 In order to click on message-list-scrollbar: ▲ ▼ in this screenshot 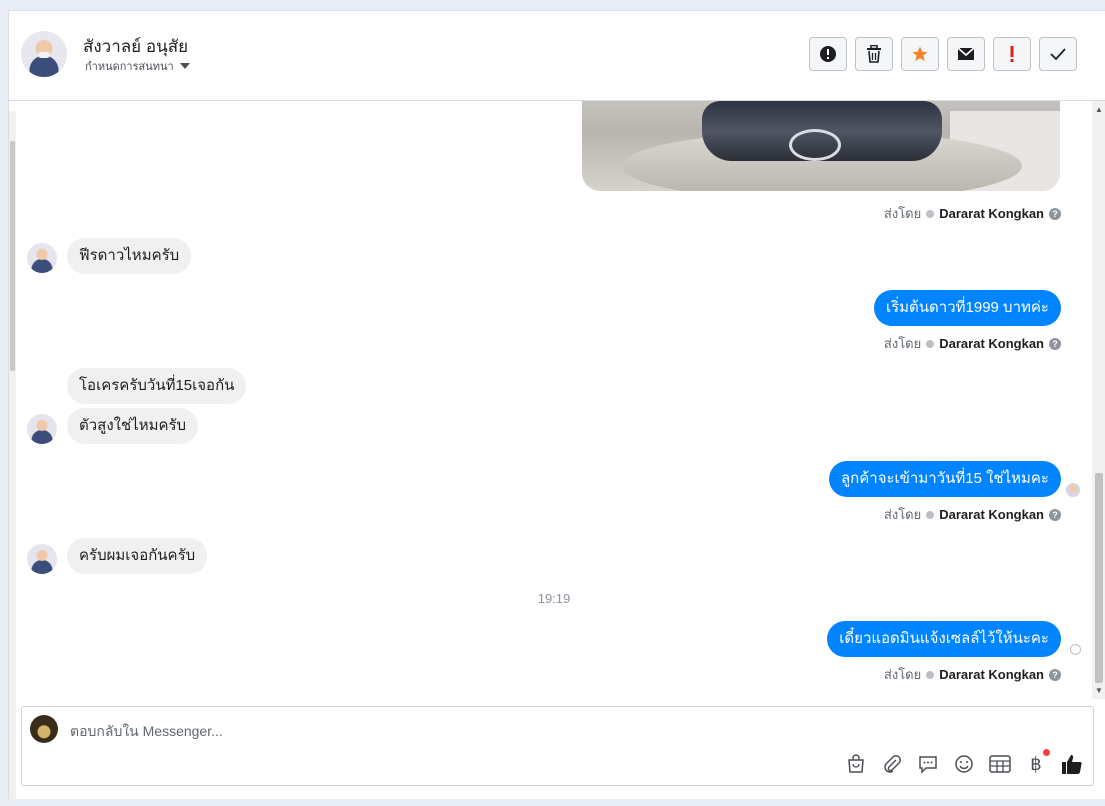, I will do `click(1098, 400)`.